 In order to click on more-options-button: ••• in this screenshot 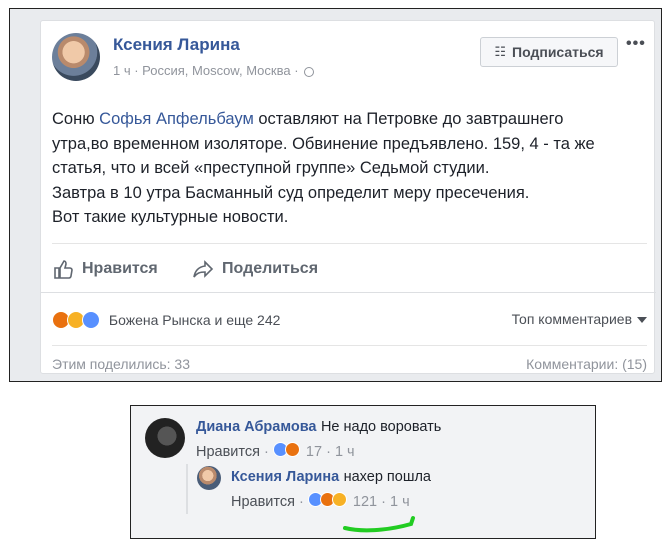, I will do `click(636, 44)`.